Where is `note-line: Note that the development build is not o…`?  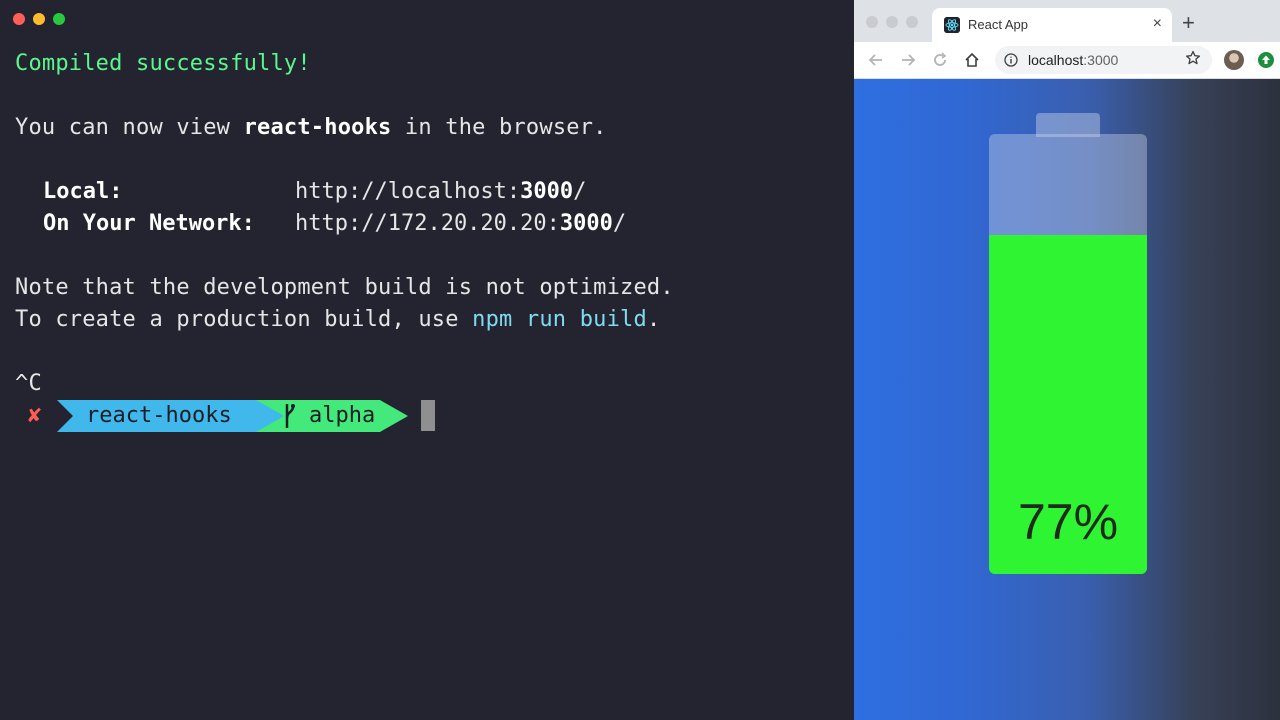
note-line: Note that the development build is not o… is located at coordinates (344, 287).